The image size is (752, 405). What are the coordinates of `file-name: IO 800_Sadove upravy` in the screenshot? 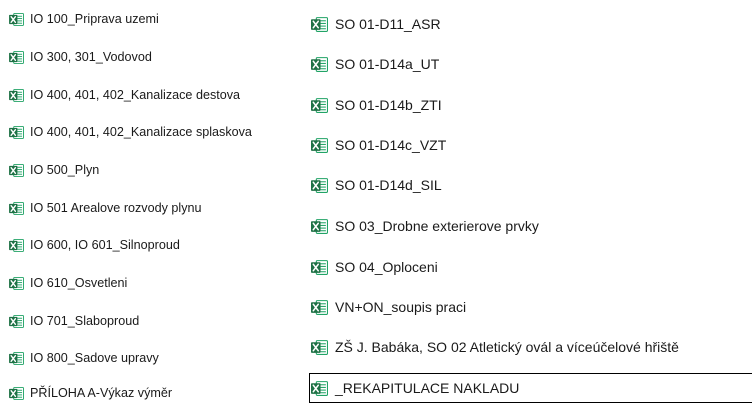 It's located at (94, 358).